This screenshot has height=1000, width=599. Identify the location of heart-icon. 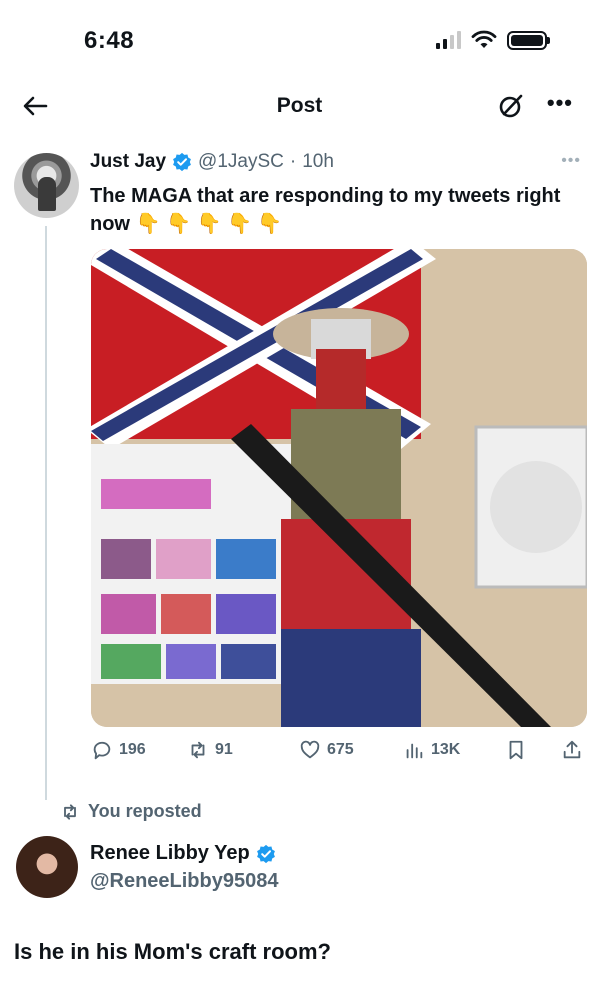
(310, 749).